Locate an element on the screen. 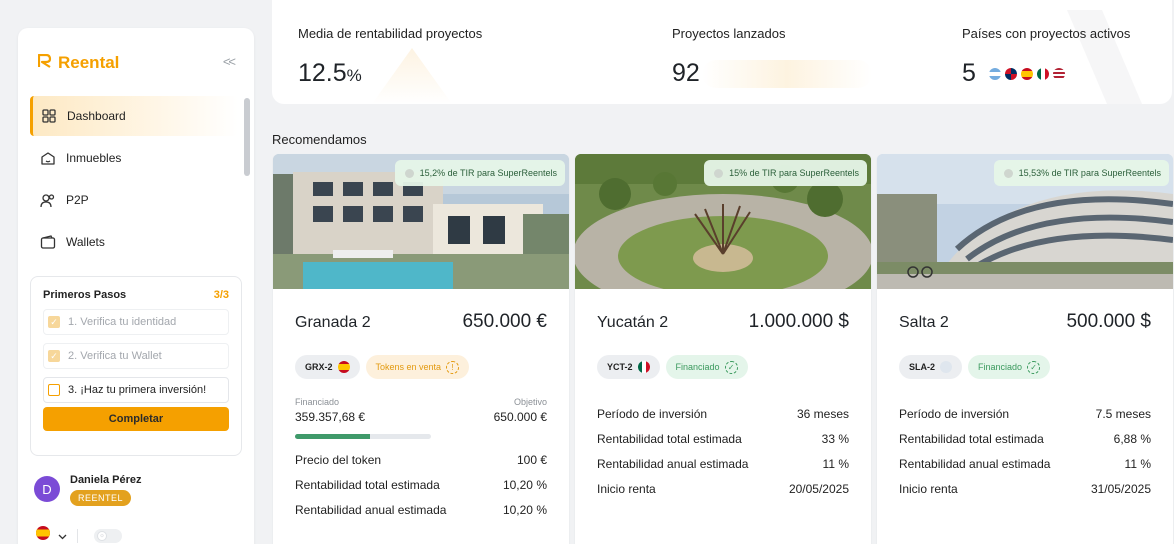 This screenshot has width=1174, height=544. tir-text: 15,2% de TIR para SuperReentels is located at coordinates (488, 173).